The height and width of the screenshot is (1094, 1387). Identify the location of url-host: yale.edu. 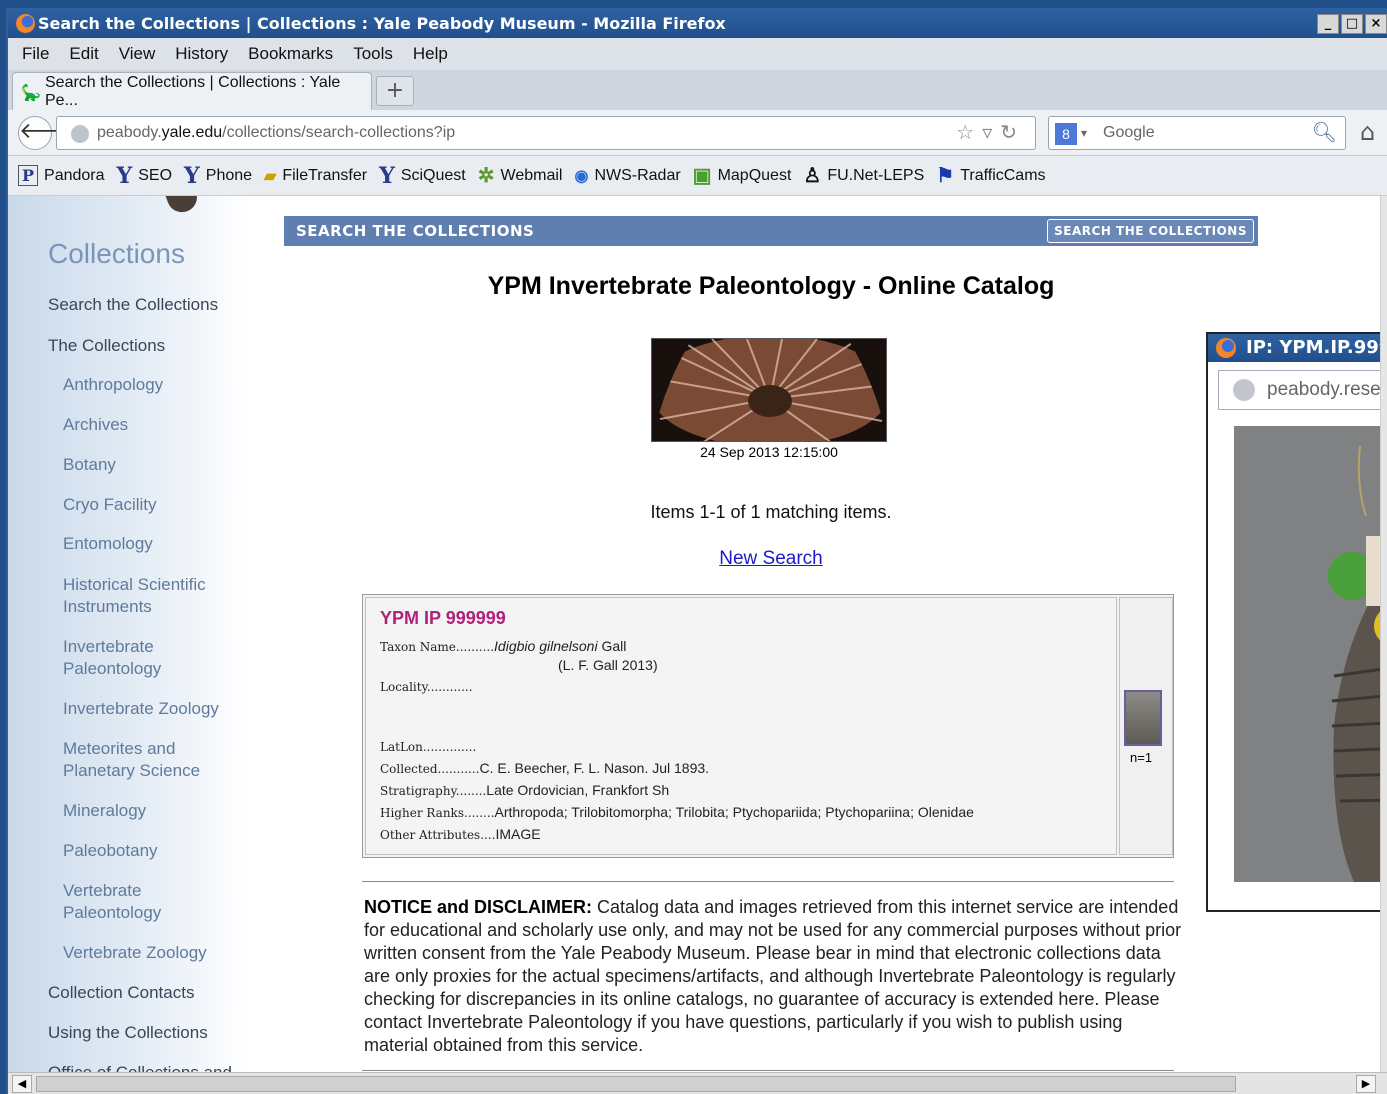
(192, 132).